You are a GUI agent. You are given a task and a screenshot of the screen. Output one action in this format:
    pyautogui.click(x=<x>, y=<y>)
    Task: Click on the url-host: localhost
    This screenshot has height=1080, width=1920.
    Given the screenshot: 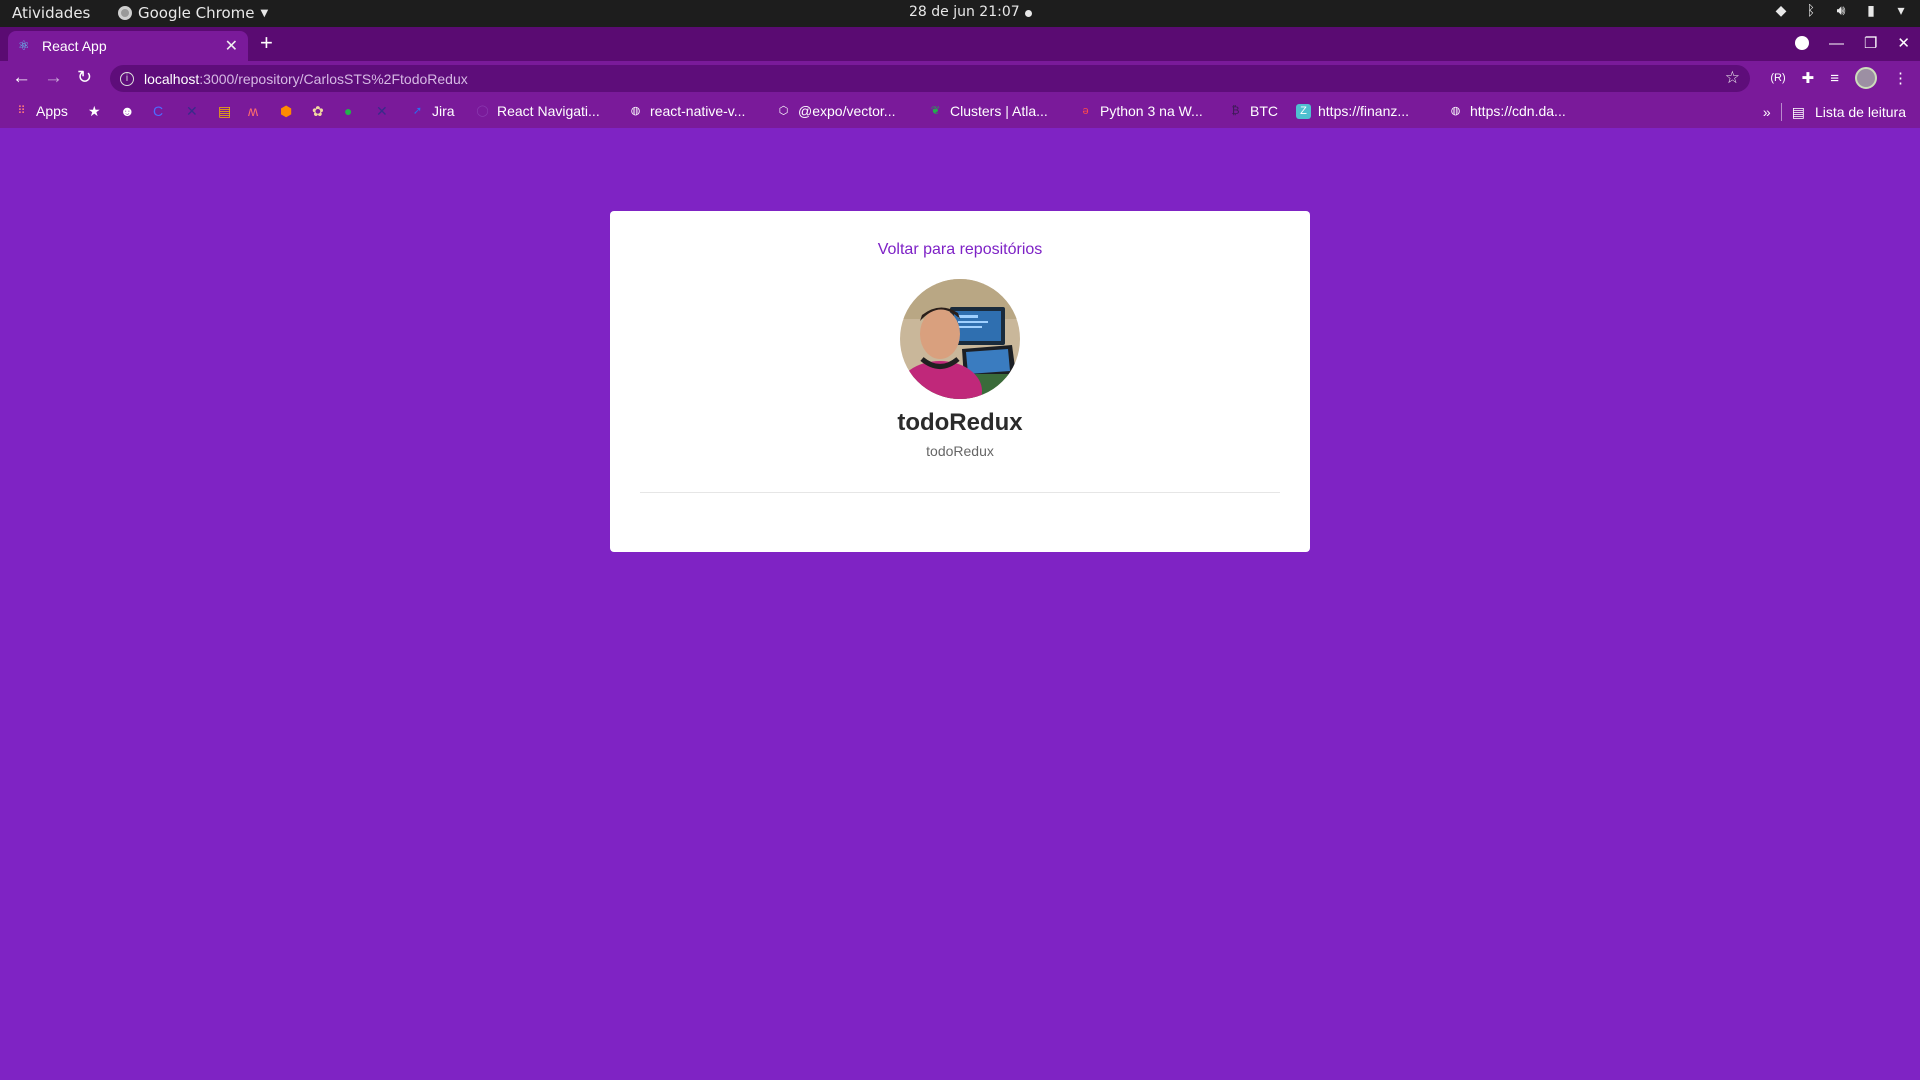 What is the action you would take?
    pyautogui.click(x=172, y=78)
    